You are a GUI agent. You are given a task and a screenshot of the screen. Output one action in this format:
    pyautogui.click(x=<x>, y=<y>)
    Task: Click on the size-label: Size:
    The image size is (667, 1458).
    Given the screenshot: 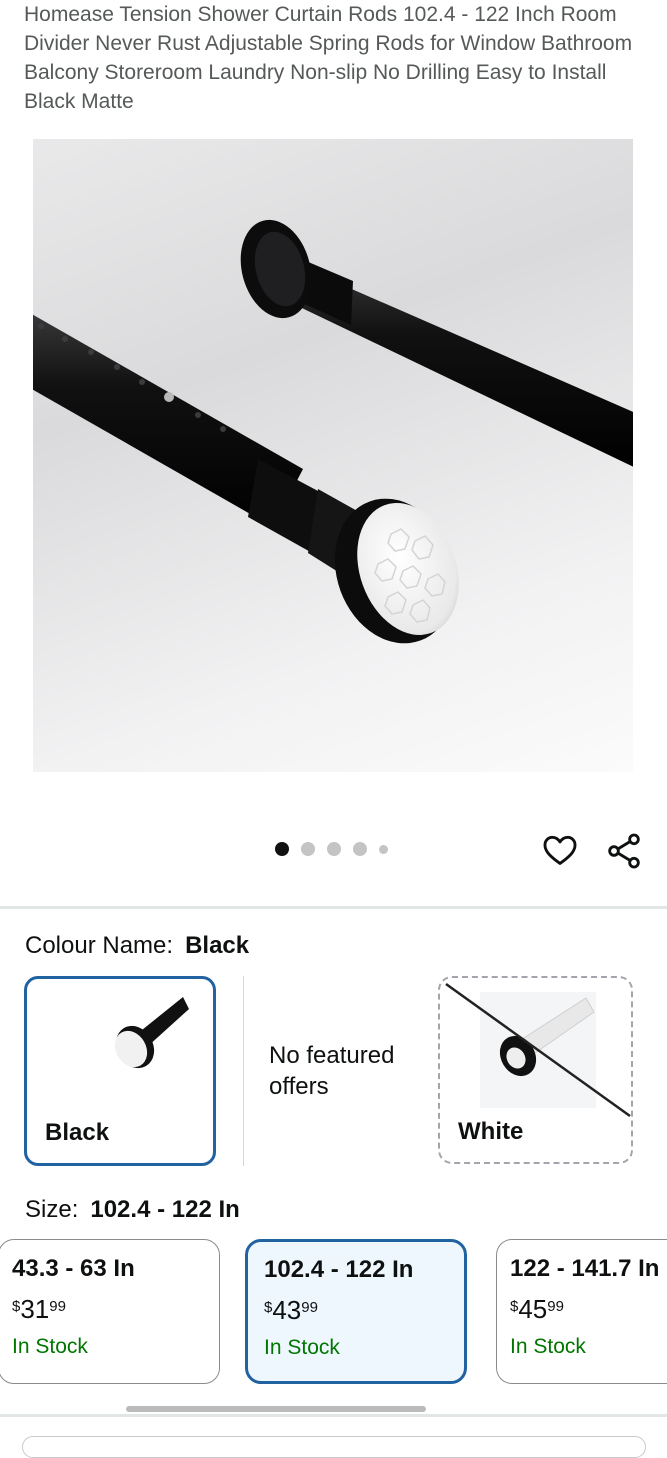 What is the action you would take?
    pyautogui.click(x=52, y=1209)
    